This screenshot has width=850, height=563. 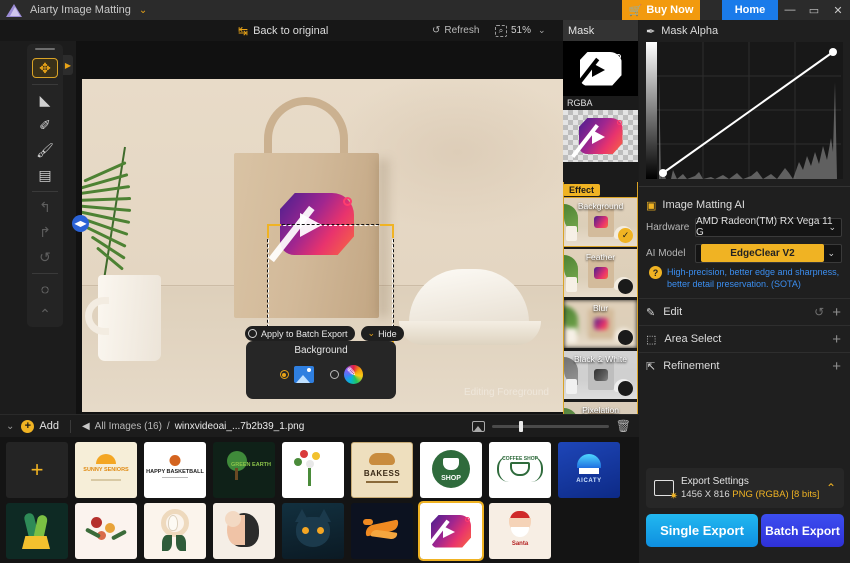 What do you see at coordinates (506, 392) in the screenshot?
I see `editing-foreground-watermark: Editing Foreground` at bounding box center [506, 392].